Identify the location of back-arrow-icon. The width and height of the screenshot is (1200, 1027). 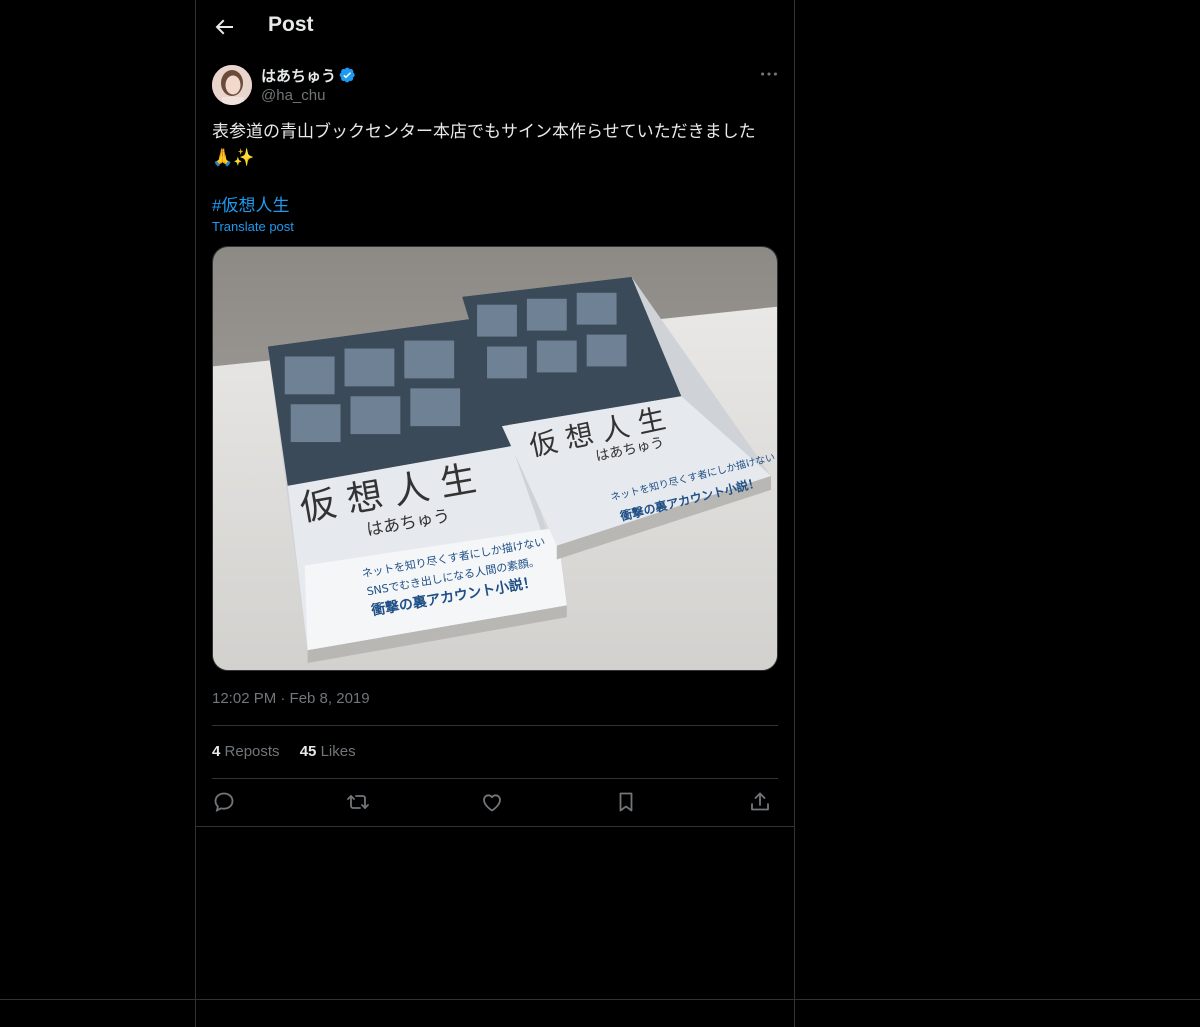
(224, 27).